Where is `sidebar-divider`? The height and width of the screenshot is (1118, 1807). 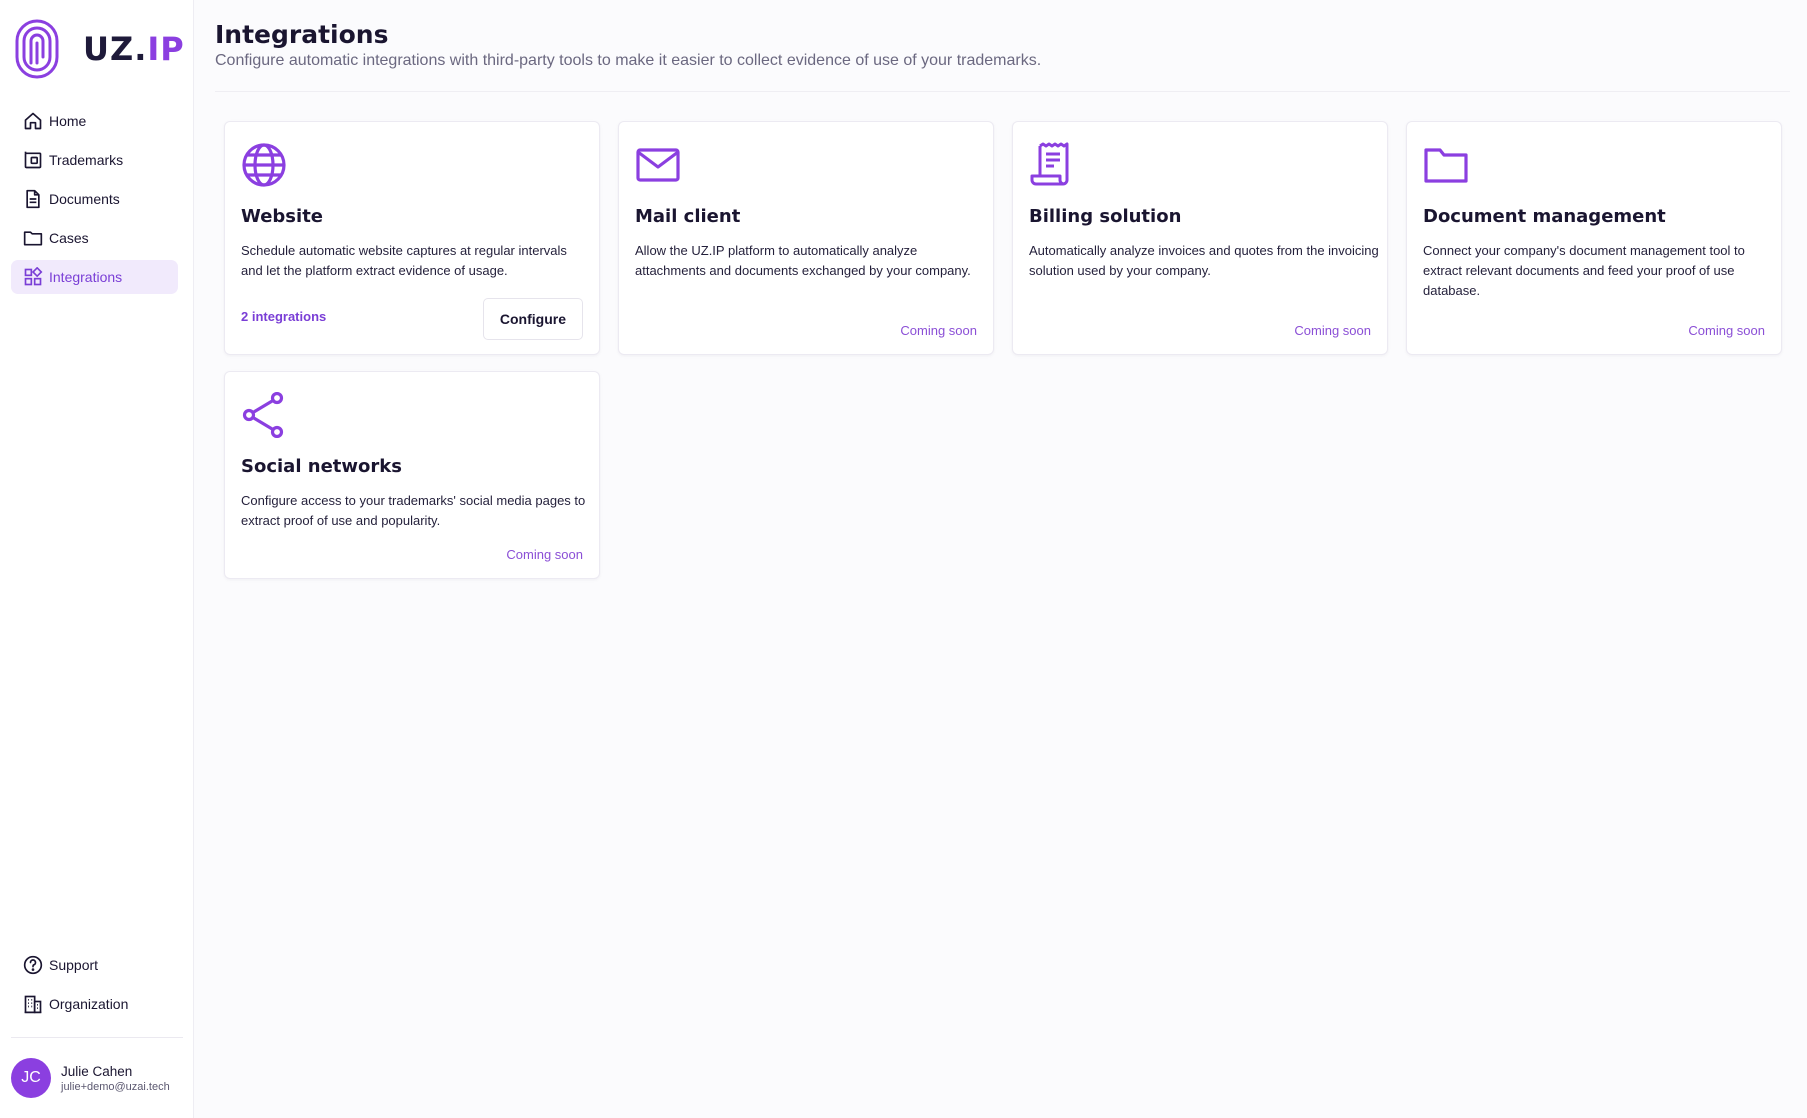
sidebar-divider is located at coordinates (97, 1037).